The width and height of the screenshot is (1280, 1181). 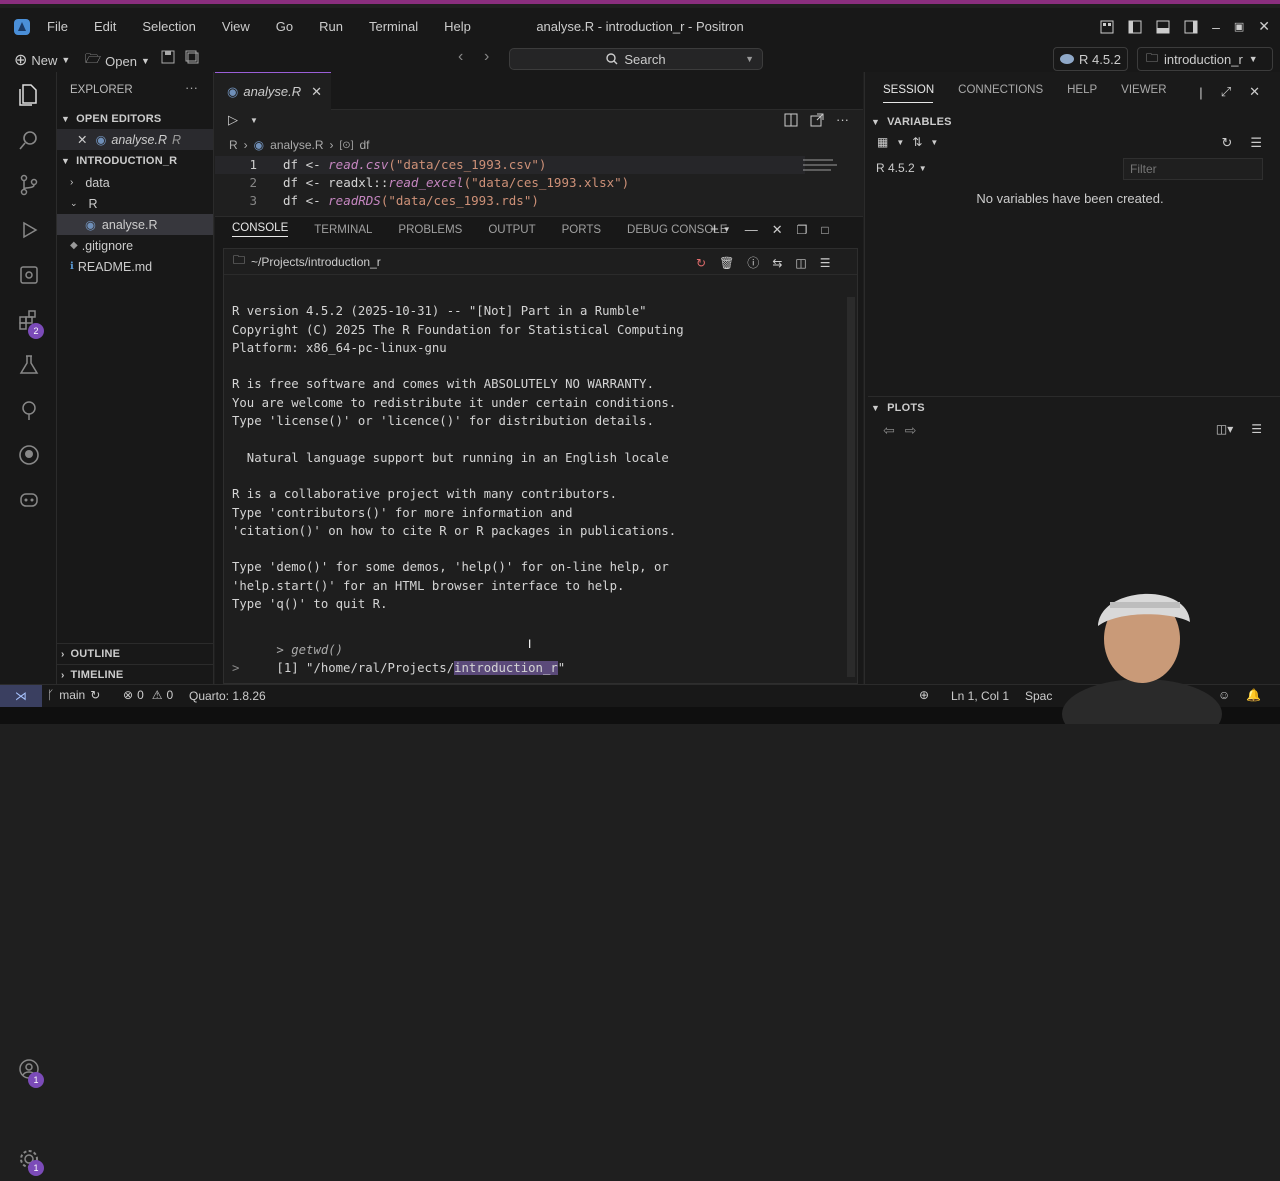 What do you see at coordinates (1224, 429) in the screenshot?
I see `plot-layout-icon: ◫▾` at bounding box center [1224, 429].